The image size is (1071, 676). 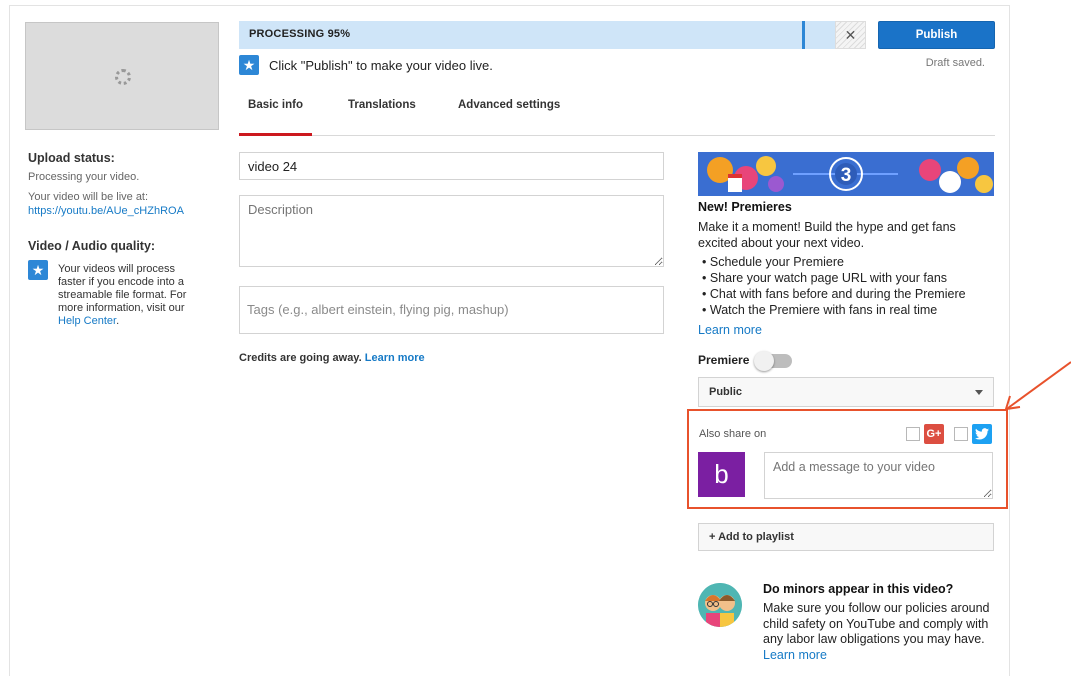 I want to click on premieres-learn-more-link: Learn more, so click(x=730, y=330).